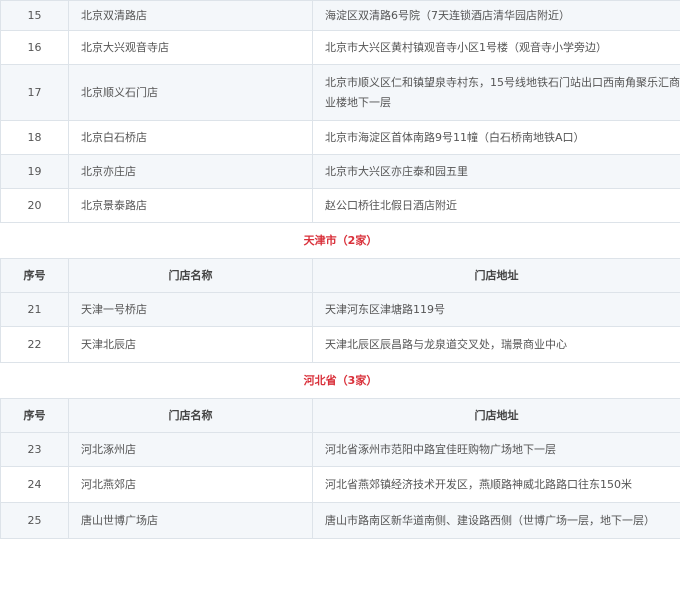  I want to click on table-row: 24 河北燕郊店 河北省燕郊镇经济技术开发区，燕顺路神威北路路口往东150米, so click(340, 484).